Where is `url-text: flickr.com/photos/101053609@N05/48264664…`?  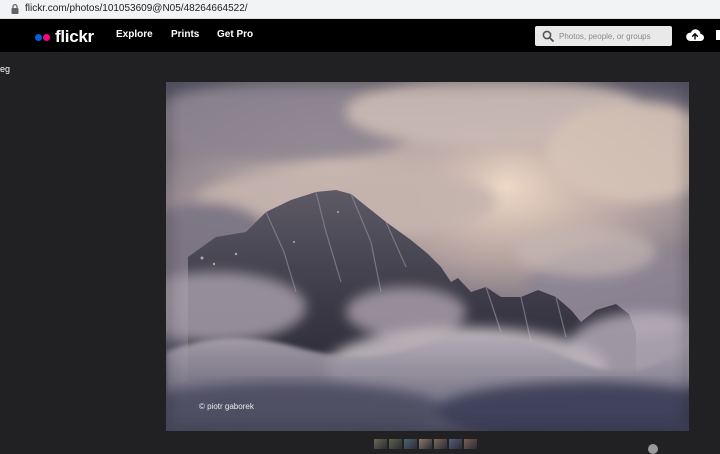 url-text: flickr.com/photos/101053609@N05/48264664… is located at coordinates (136, 8).